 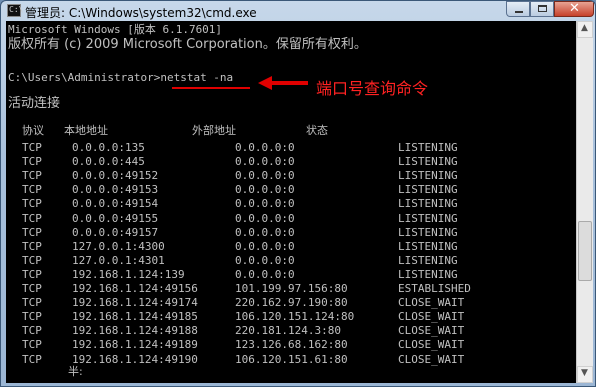 What do you see at coordinates (197, 77) in the screenshot?
I see `command: netstat -na` at bounding box center [197, 77].